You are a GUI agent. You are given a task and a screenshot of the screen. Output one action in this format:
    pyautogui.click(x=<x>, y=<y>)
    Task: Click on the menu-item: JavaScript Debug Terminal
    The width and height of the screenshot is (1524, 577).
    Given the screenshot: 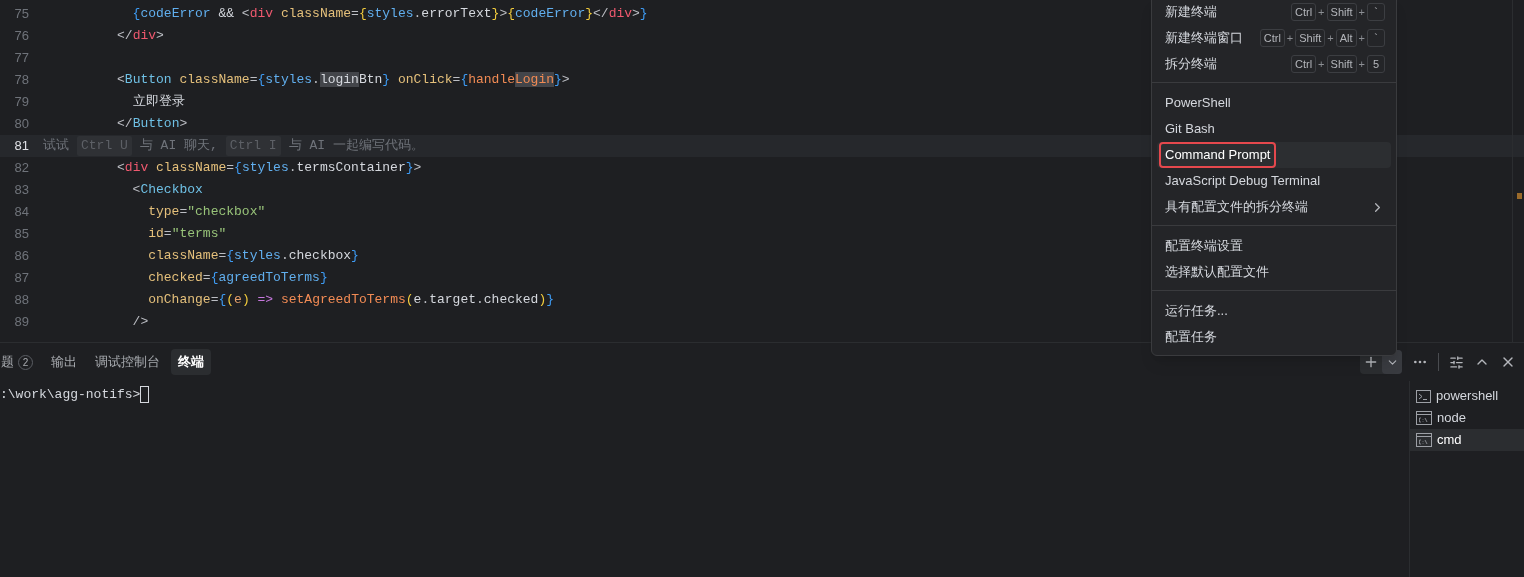 What is the action you would take?
    pyautogui.click(x=1274, y=181)
    